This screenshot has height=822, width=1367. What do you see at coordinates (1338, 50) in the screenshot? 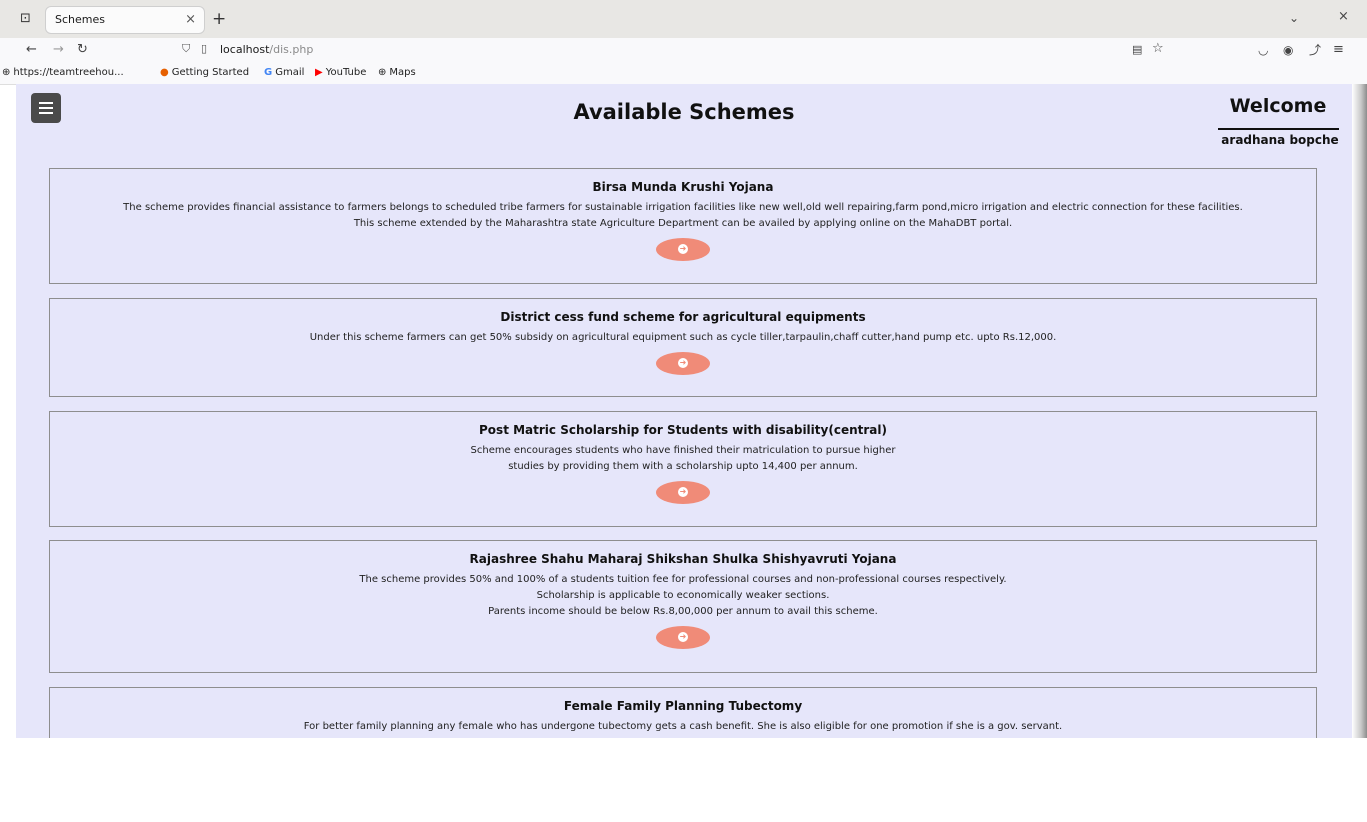
I see `hamburger-menu-icon: ≡` at bounding box center [1338, 50].